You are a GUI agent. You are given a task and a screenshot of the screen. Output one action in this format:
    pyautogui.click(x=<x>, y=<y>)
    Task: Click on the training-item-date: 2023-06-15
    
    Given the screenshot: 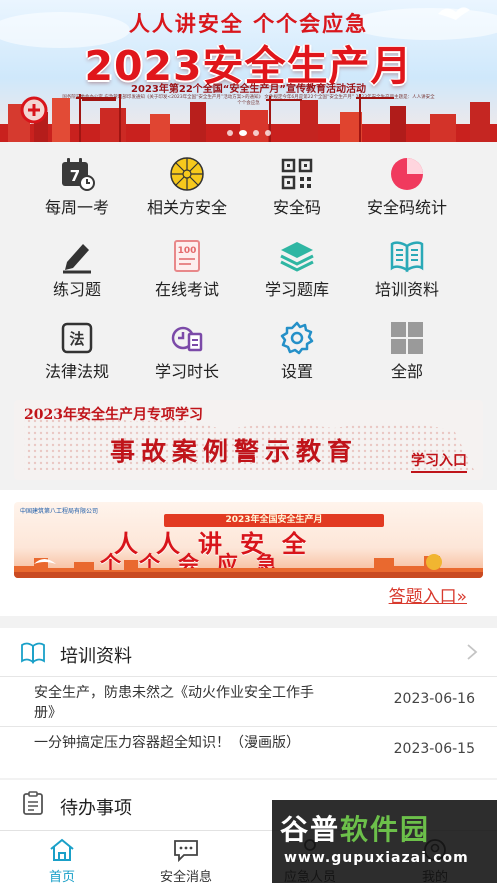 What is the action you would take?
    pyautogui.click(x=434, y=749)
    